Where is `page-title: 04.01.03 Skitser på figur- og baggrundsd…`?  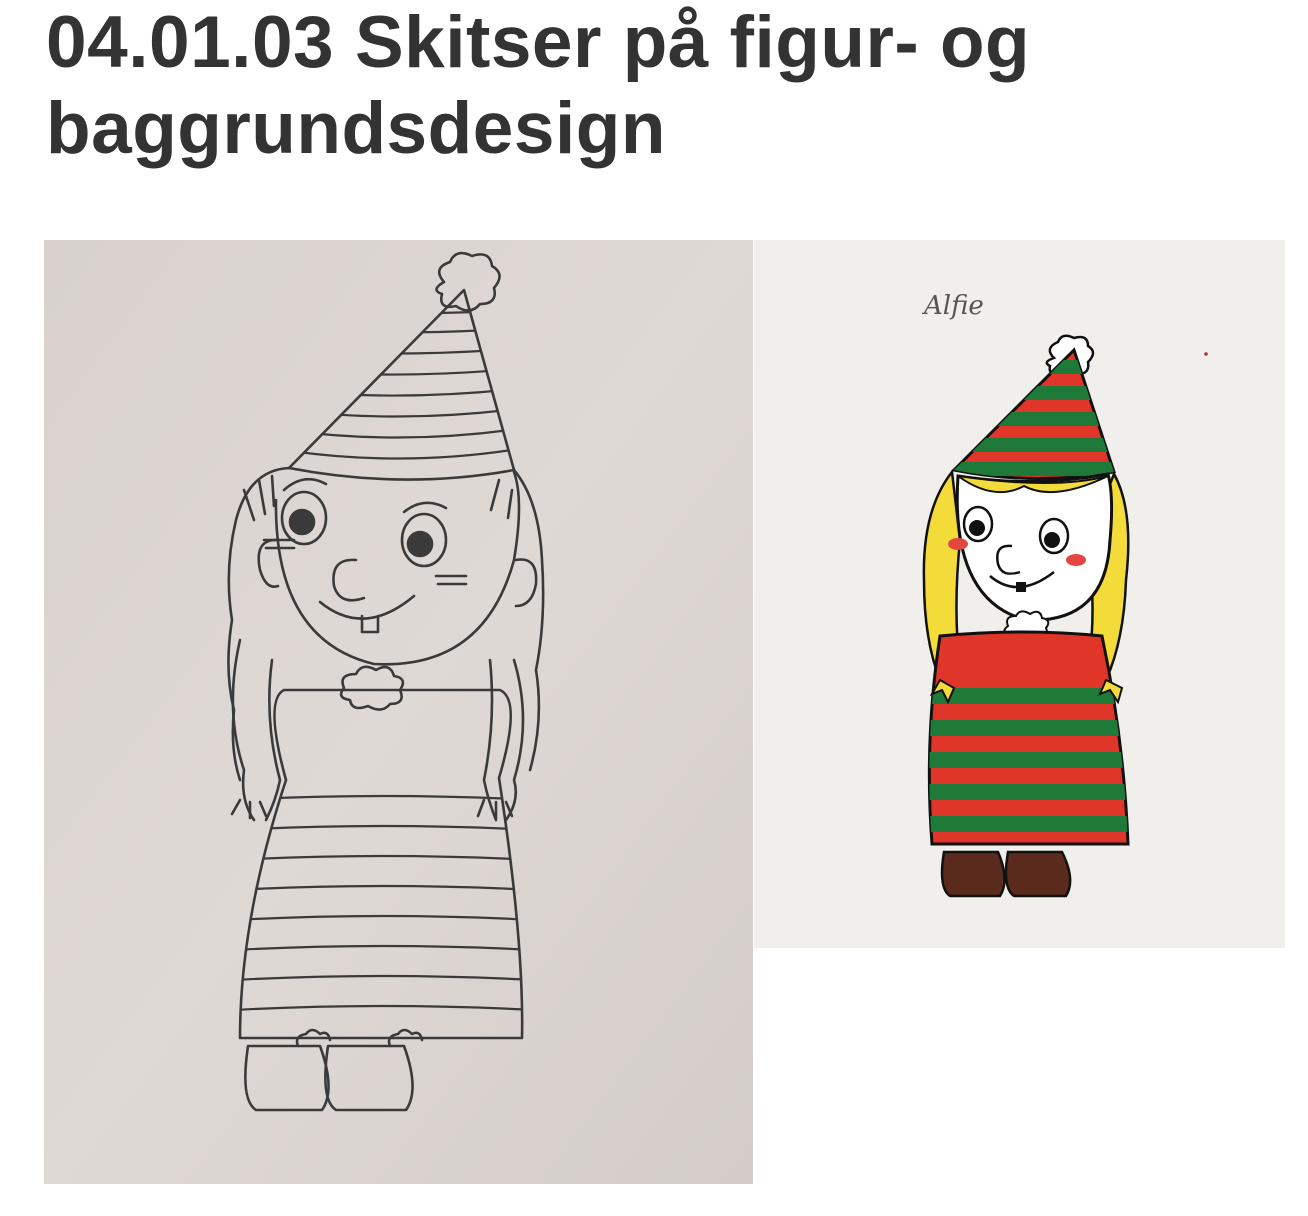 page-title: 04.01.03 Skitser på figur- og baggrundsd… is located at coordinates (538, 85).